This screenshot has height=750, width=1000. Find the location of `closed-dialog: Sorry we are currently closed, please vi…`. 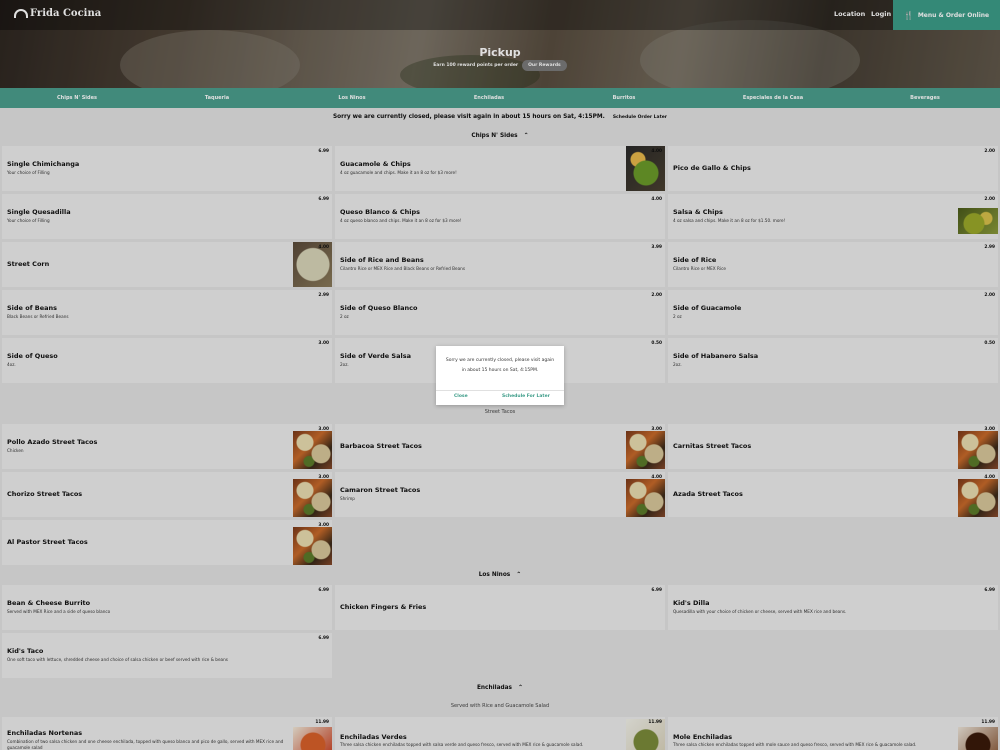

closed-dialog: Sorry we are currently closed, please vi… is located at coordinates (500, 375).